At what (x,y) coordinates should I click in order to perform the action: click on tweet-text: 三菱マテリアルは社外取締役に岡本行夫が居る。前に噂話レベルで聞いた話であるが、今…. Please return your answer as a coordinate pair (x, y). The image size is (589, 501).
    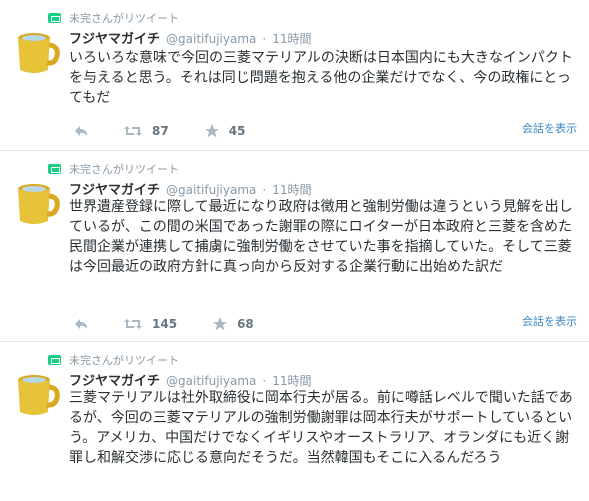
    Looking at the image, I should click on (321, 428).